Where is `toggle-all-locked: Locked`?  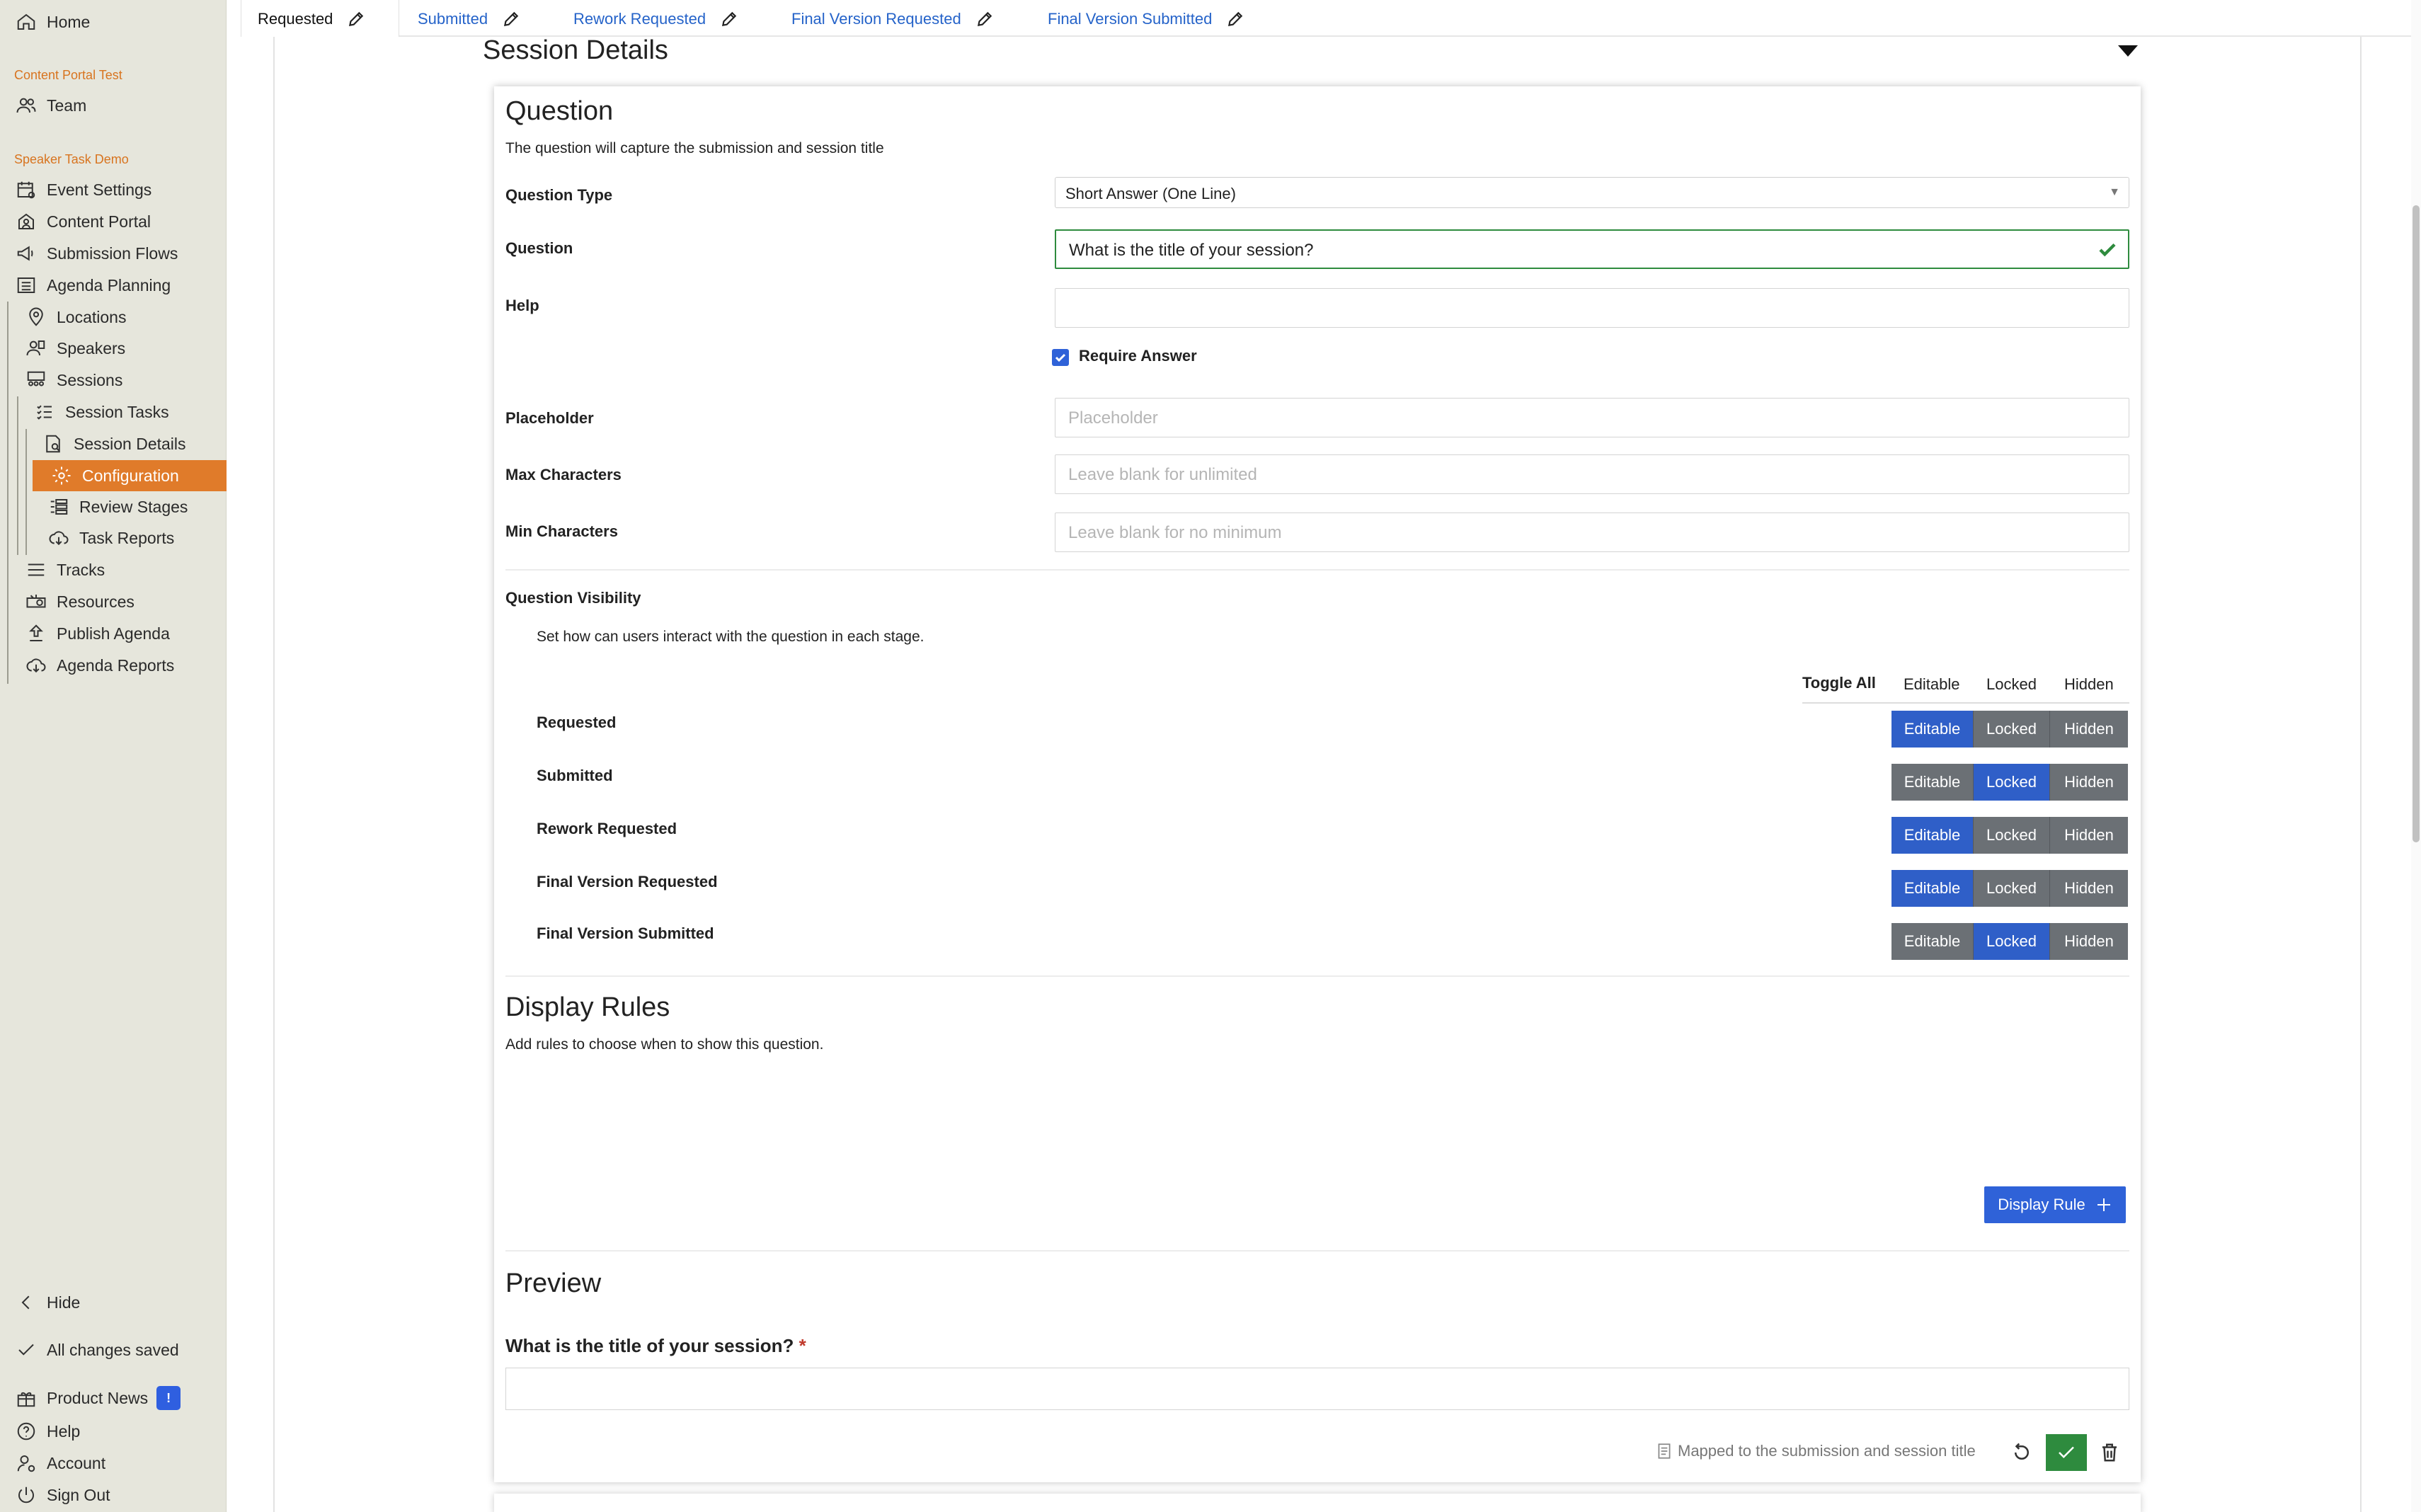
toggle-all-locked: Locked is located at coordinates (2011, 684).